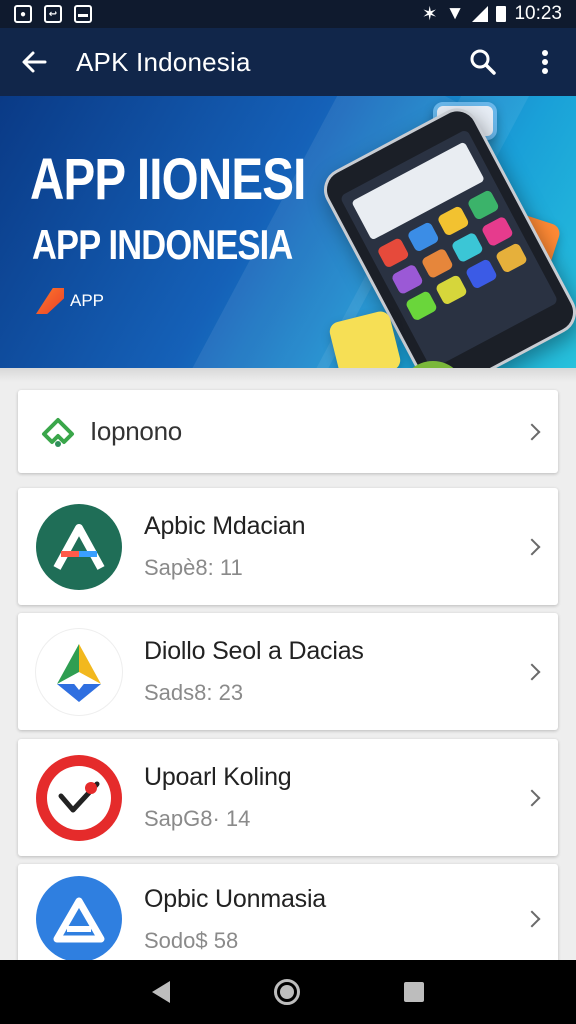 The width and height of the screenshot is (576, 1024). Describe the element at coordinates (288, 62) in the screenshot. I see `app-bar: APK Indonesia` at that location.